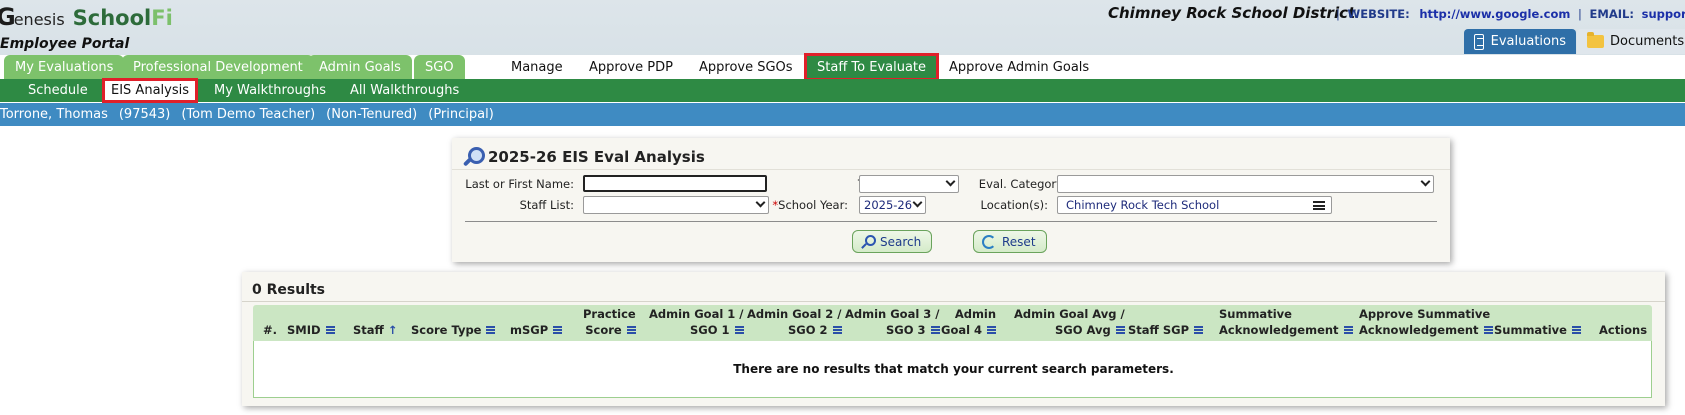  What do you see at coordinates (54, 114) in the screenshot?
I see `user-name: Torrone, Thomas` at bounding box center [54, 114].